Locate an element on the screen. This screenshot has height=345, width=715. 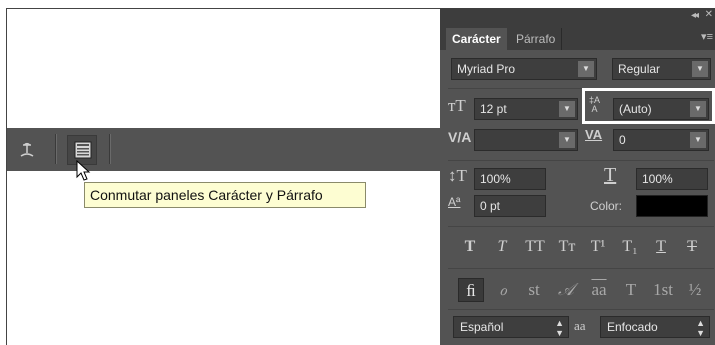
color-label: Color: is located at coordinates (606, 206).